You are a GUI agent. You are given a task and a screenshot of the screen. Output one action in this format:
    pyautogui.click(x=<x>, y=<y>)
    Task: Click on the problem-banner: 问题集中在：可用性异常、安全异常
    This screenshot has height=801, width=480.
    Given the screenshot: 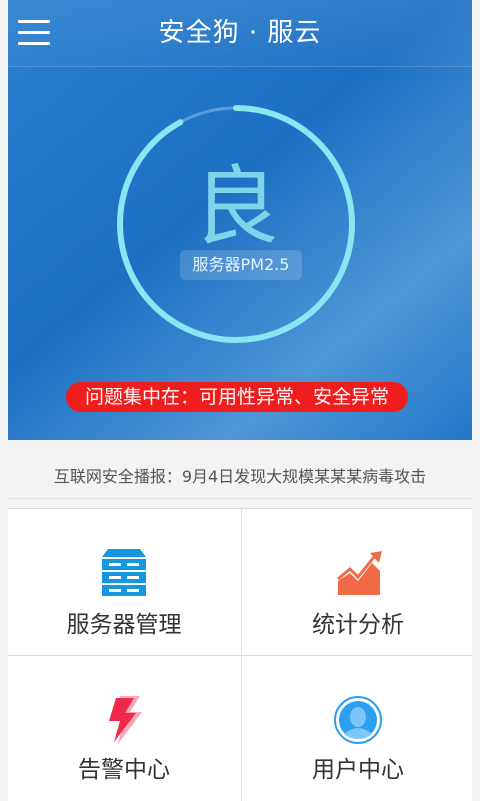 What is the action you would take?
    pyautogui.click(x=237, y=397)
    